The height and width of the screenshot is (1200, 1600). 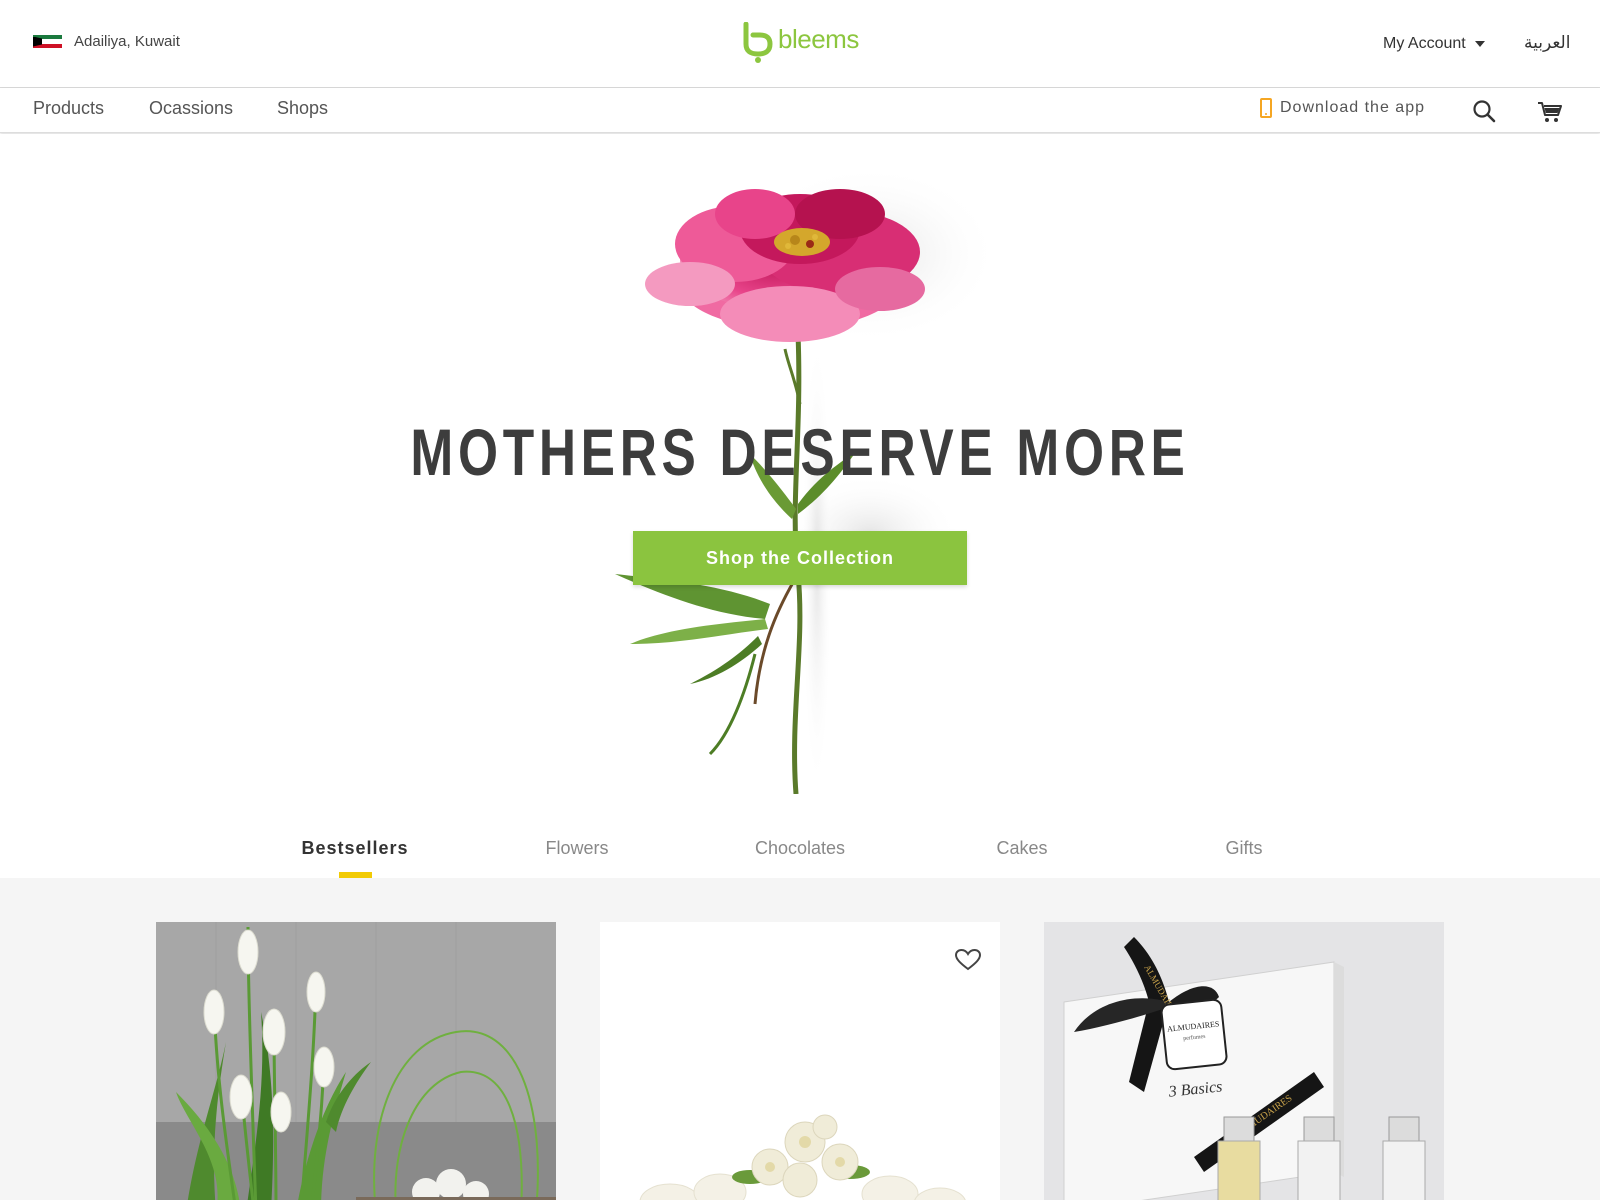 What do you see at coordinates (1547, 43) in the screenshot?
I see `language-switch: العربية` at bounding box center [1547, 43].